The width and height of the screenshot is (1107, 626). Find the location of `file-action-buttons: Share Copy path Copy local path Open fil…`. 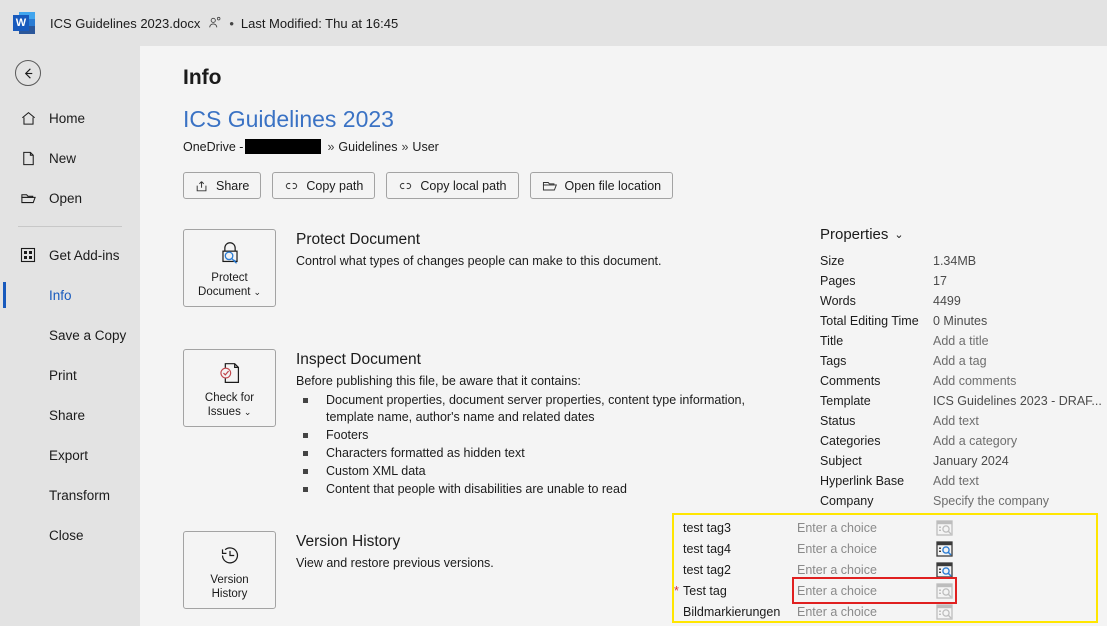

file-action-buttons: Share Copy path Copy local path Open fil… is located at coordinates (428, 185).